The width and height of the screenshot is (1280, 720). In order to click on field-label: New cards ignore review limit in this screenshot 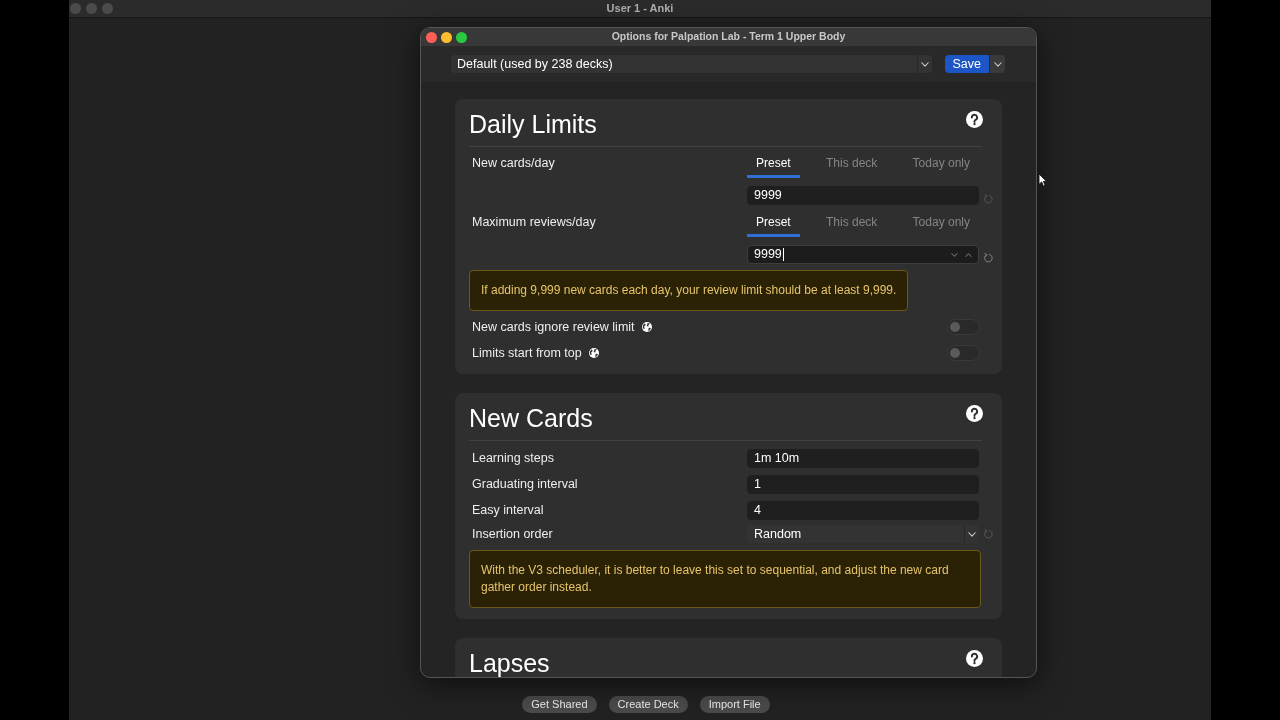, I will do `click(553, 327)`.